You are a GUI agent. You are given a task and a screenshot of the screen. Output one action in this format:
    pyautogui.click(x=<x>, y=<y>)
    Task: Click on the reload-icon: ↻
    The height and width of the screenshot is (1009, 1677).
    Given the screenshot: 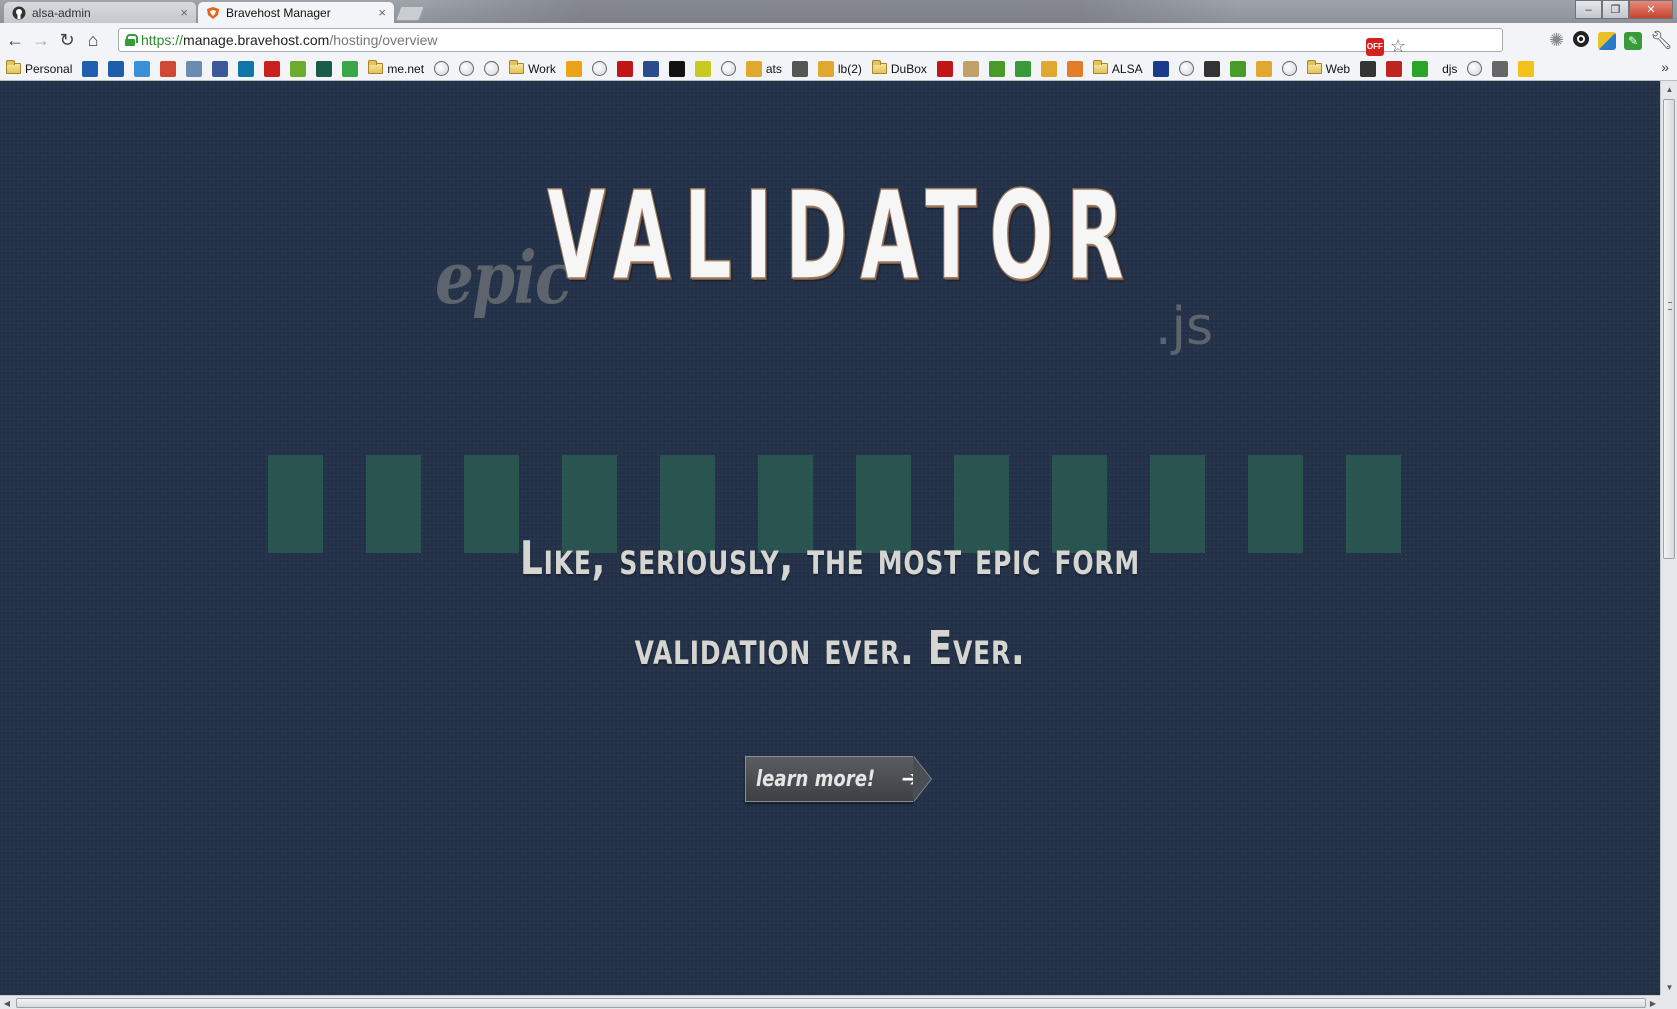 What is the action you would take?
    pyautogui.click(x=67, y=40)
    